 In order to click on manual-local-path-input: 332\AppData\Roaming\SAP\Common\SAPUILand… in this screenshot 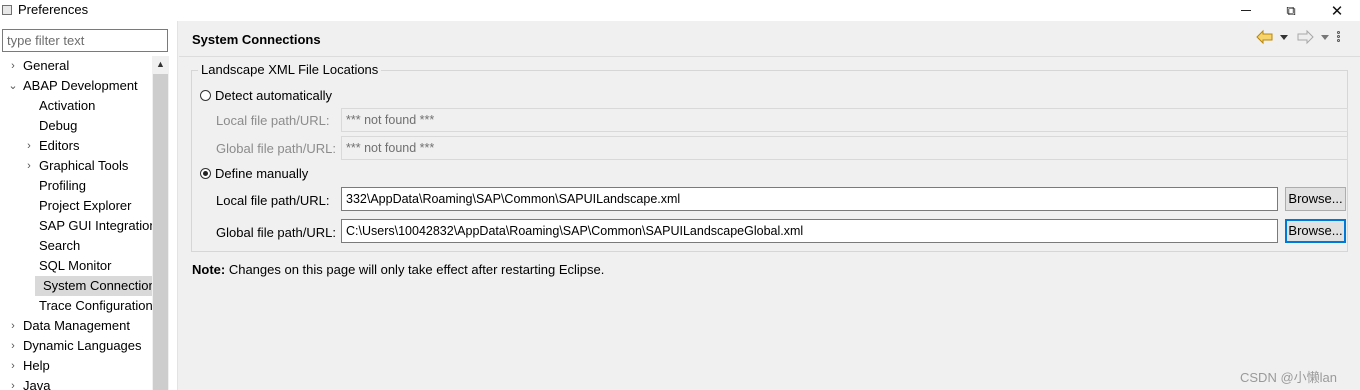, I will do `click(809, 199)`.